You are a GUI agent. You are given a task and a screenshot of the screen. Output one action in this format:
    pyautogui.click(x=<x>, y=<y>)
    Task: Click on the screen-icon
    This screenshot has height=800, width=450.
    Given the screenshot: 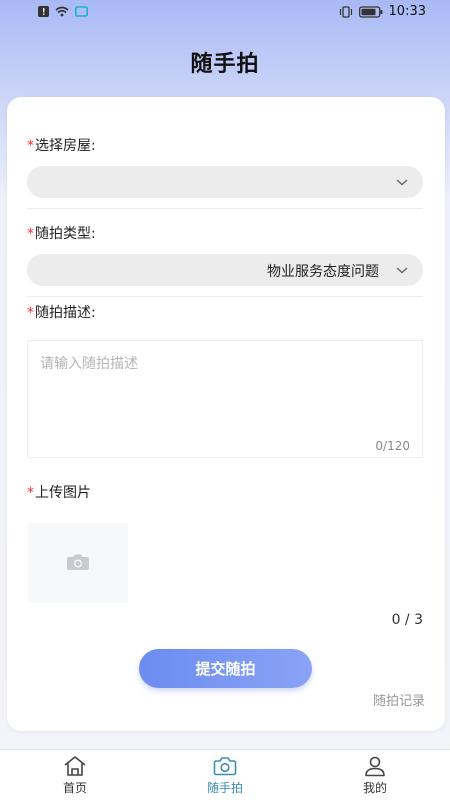 What is the action you would take?
    pyautogui.click(x=81, y=11)
    